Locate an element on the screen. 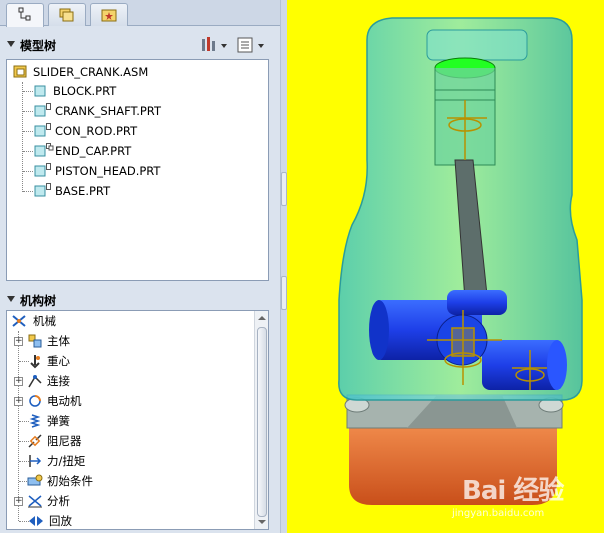 This screenshot has width=604, height=533. panel-splitter is located at coordinates (283, 266).